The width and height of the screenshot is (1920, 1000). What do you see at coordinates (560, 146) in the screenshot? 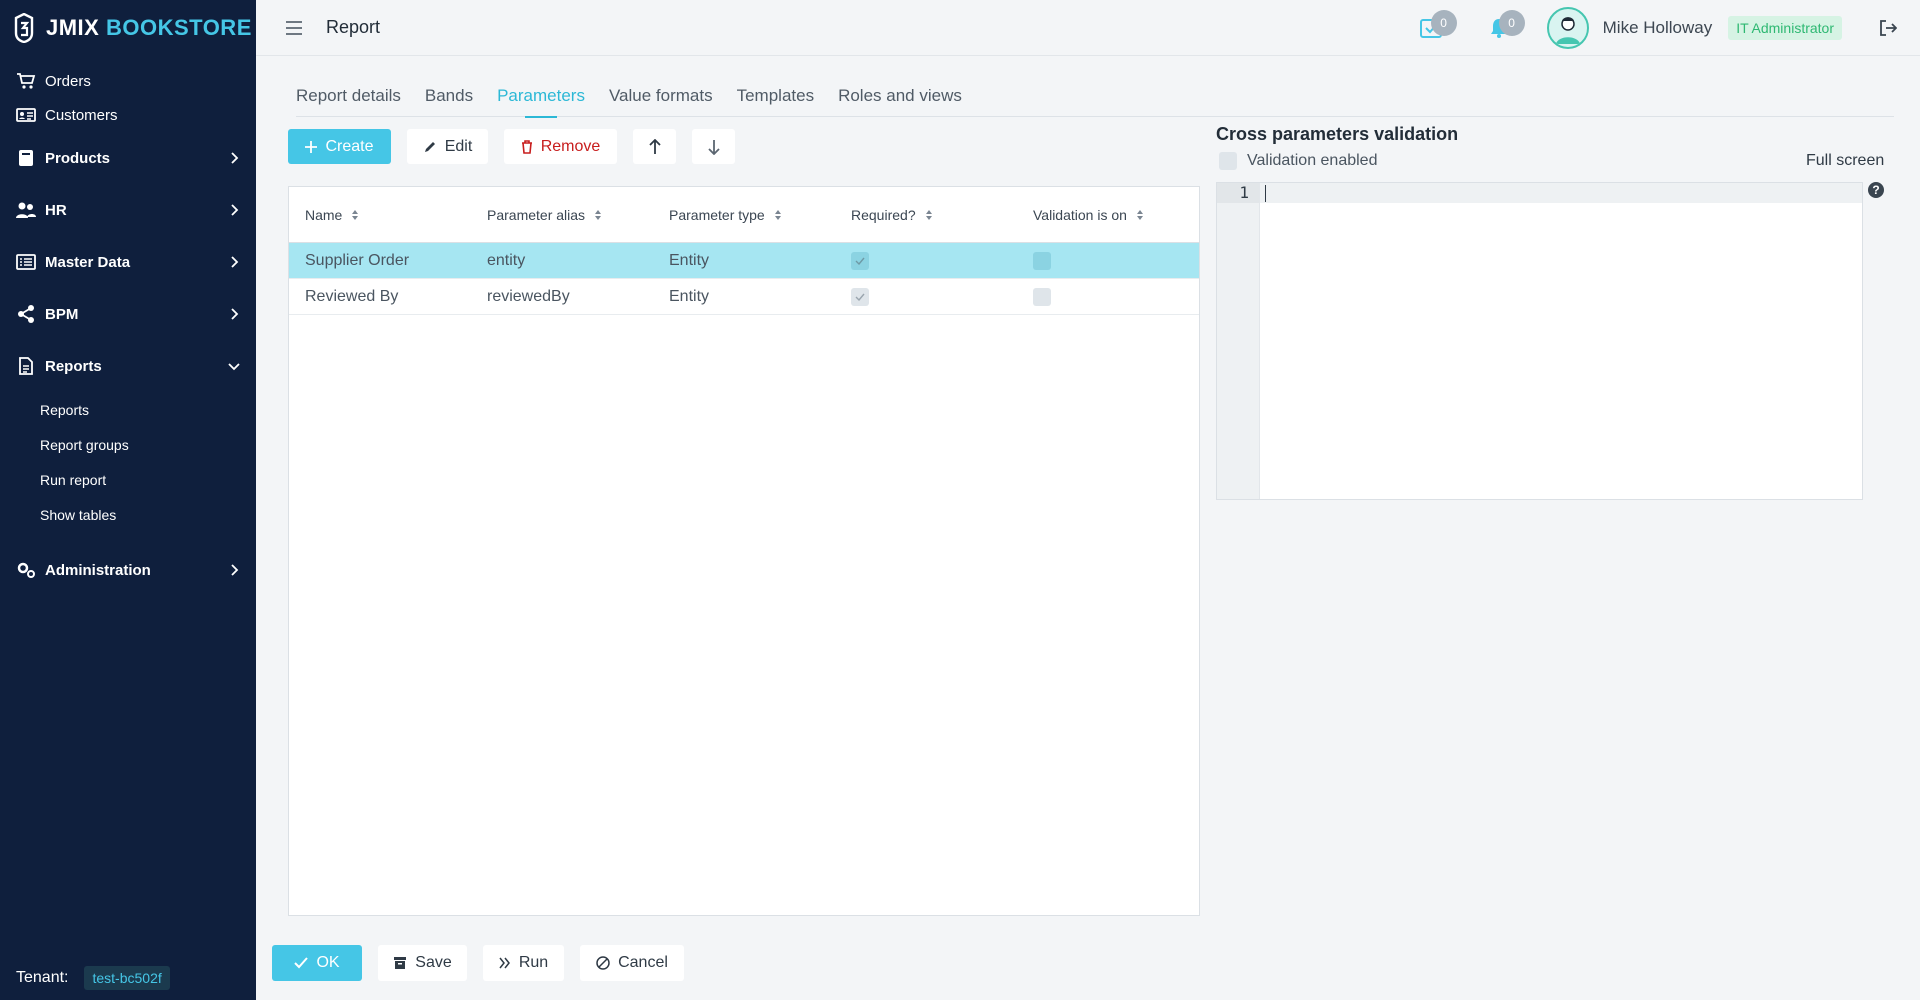
I see `remove-button: Remove` at bounding box center [560, 146].